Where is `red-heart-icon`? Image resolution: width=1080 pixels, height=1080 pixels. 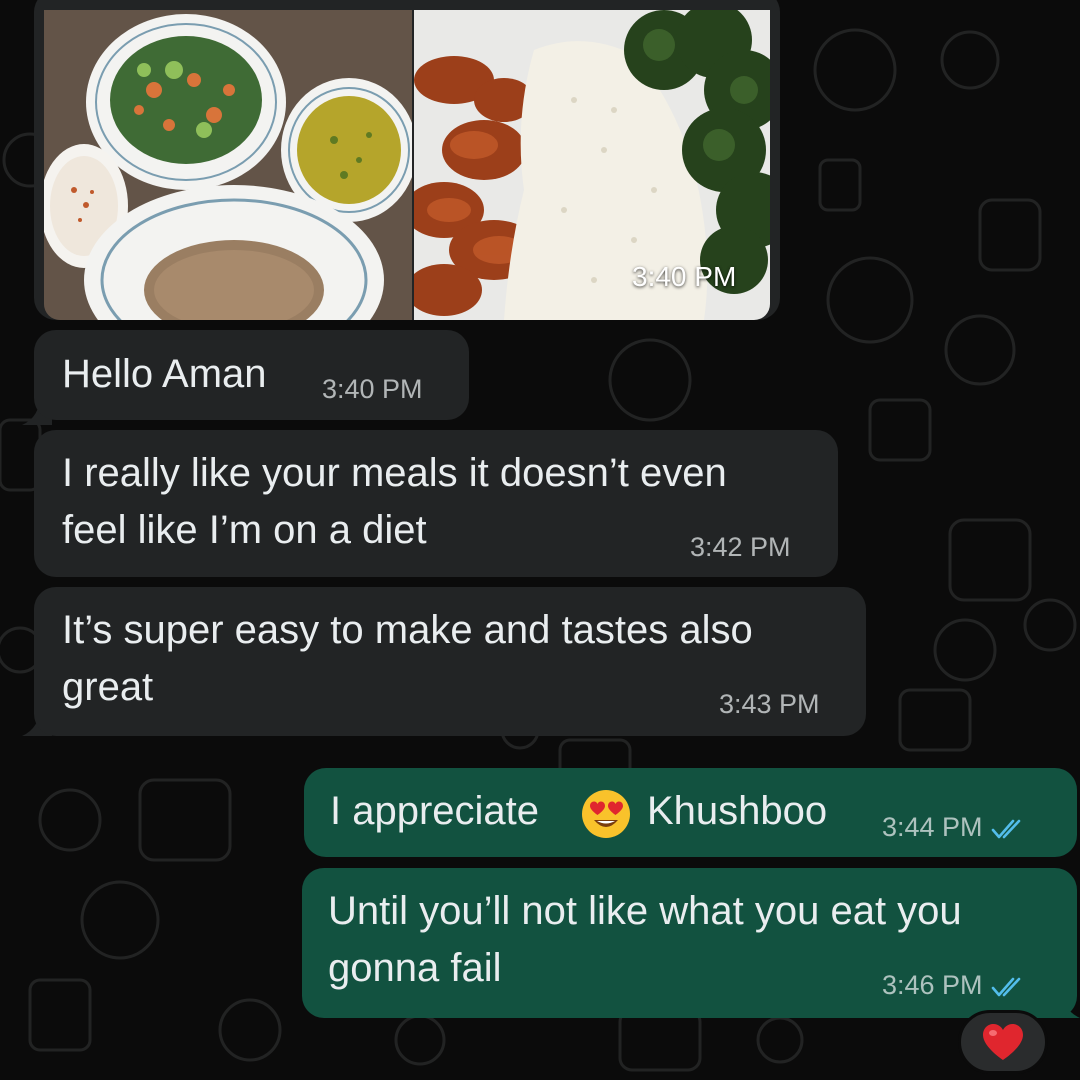
red-heart-icon is located at coordinates (1003, 1042).